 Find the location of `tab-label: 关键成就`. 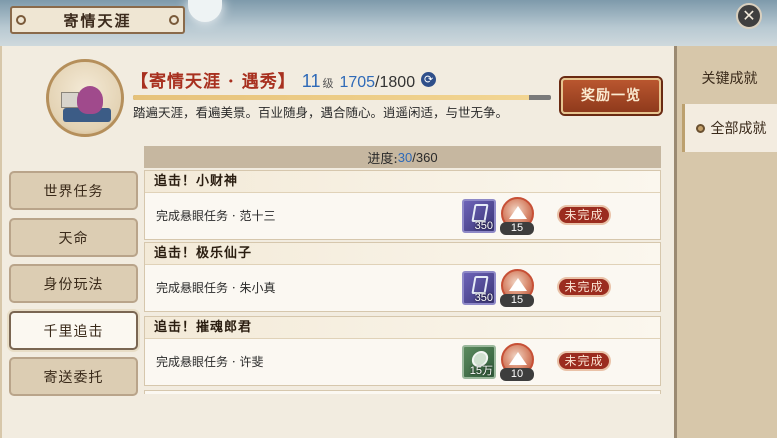

tab-label: 关键成就 is located at coordinates (729, 79).